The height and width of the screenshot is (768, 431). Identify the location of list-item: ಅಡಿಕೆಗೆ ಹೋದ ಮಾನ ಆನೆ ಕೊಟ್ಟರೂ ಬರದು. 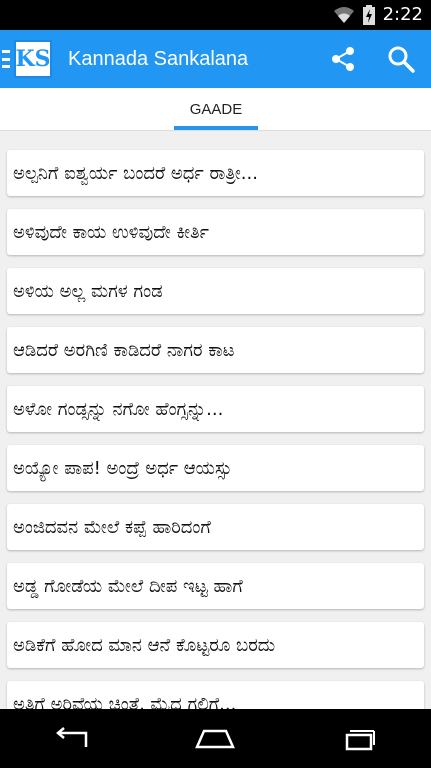
(215, 645).